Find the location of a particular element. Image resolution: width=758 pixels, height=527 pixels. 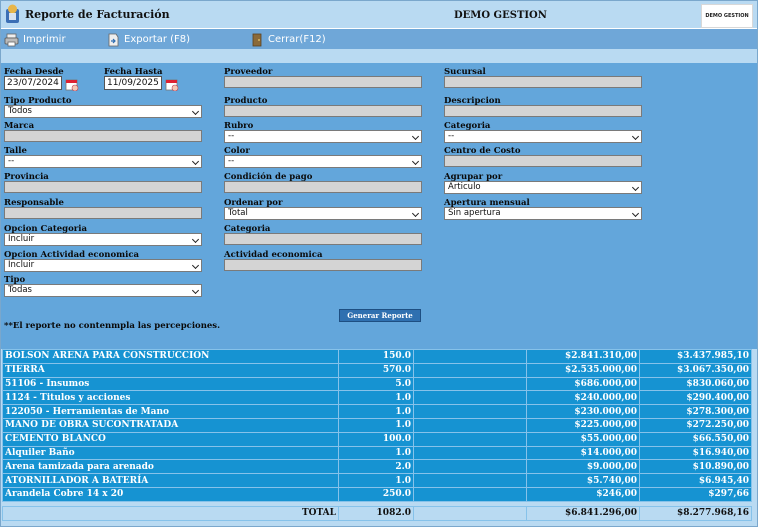

table-row: 51106 - Insumos 5.0 $686.000,00 $830.060,00 is located at coordinates (377, 384).